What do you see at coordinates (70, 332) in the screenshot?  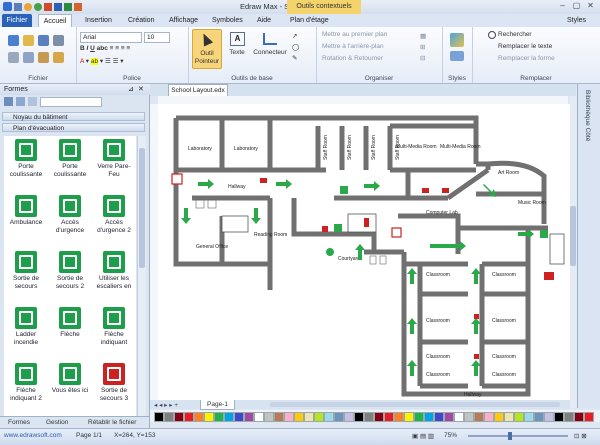 I see `shape-item: Flèche` at bounding box center [70, 332].